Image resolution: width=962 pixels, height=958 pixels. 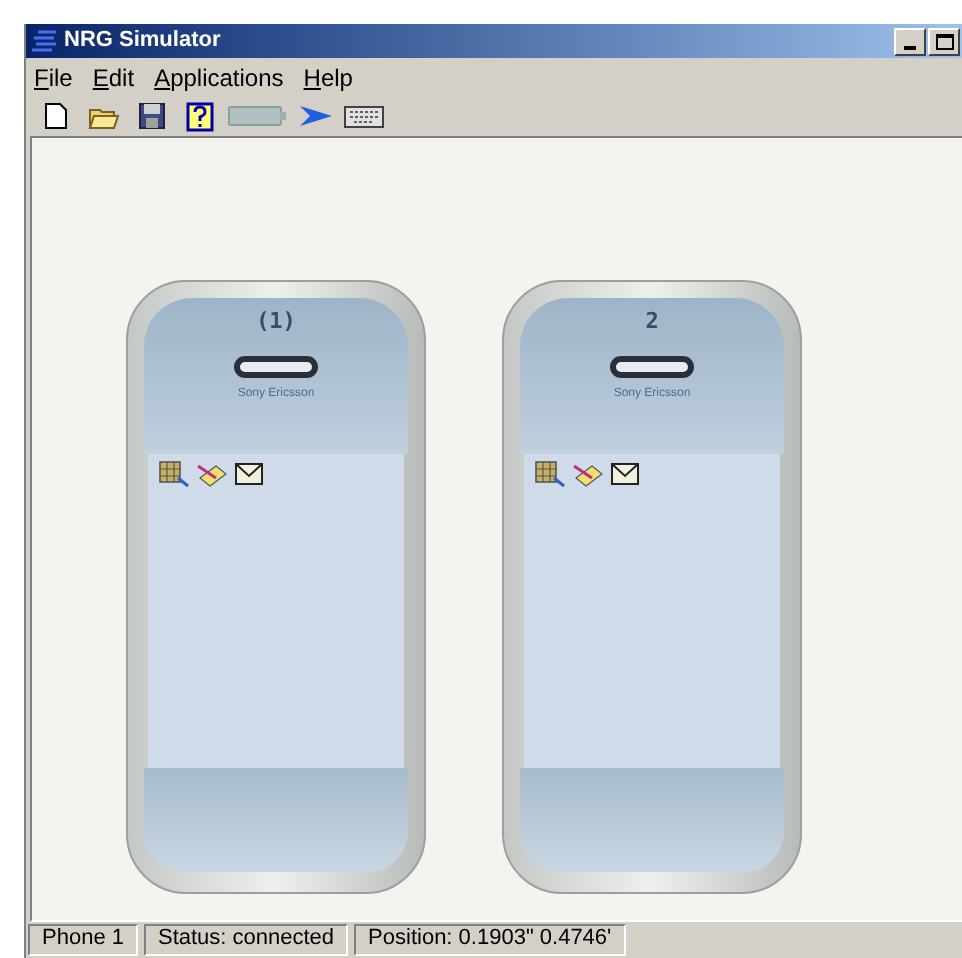 I want to click on device-icon, so click(x=258, y=116).